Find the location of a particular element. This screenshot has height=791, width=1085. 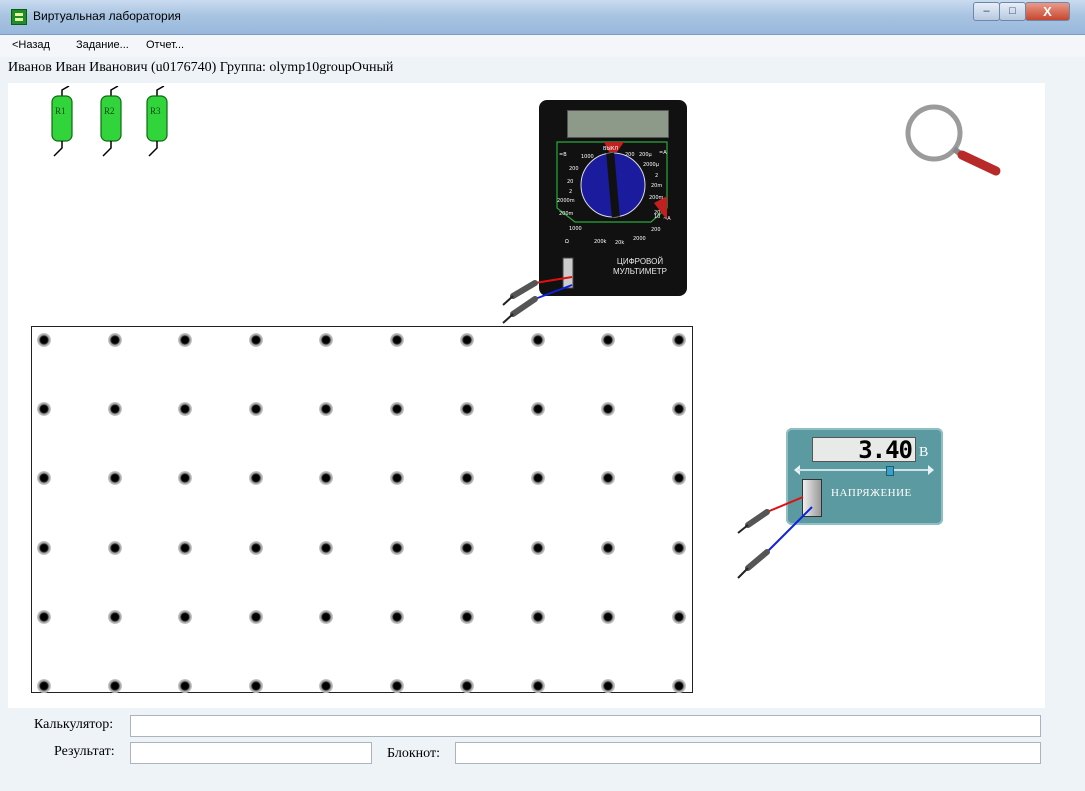

minimize-button: – is located at coordinates (986, 11).